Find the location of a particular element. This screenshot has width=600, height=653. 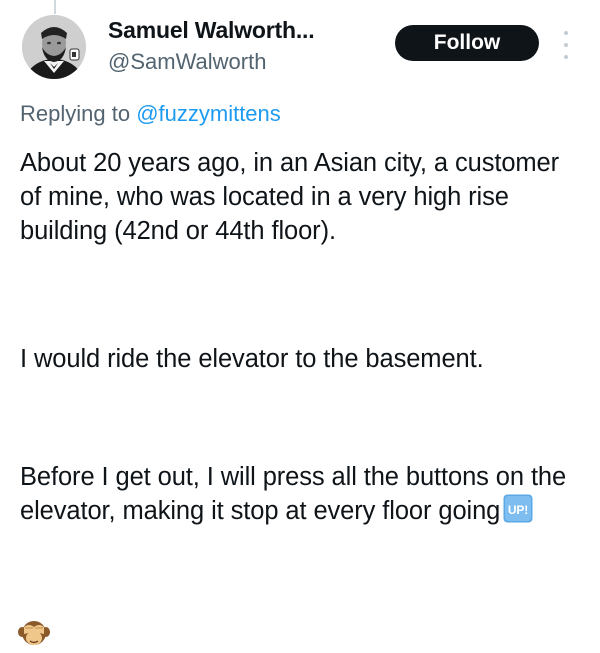

avatar-portrait is located at coordinates (54, 47).